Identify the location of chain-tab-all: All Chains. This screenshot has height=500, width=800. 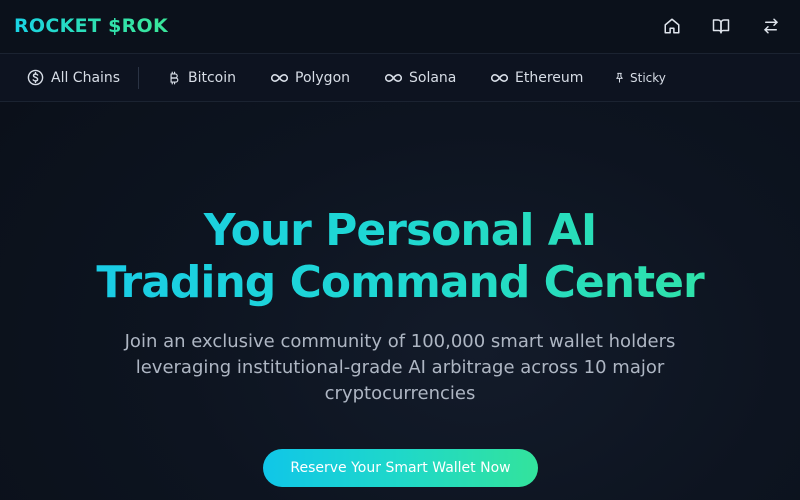
(73, 77).